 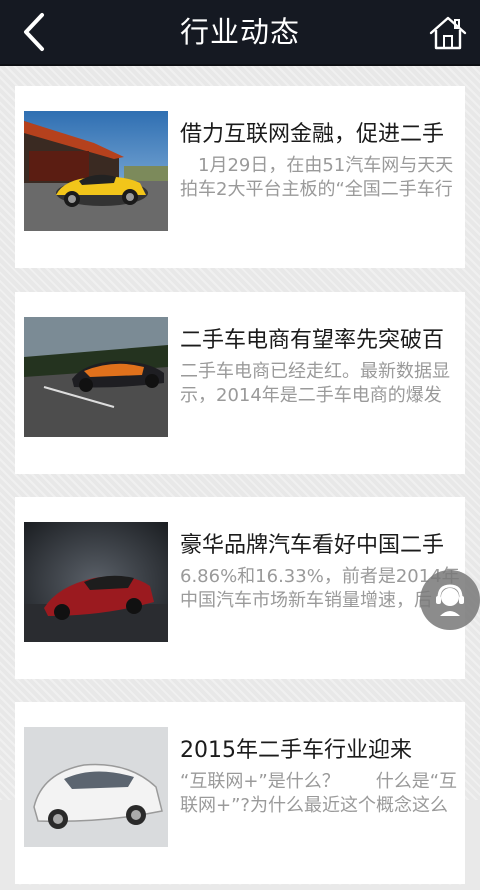 I want to click on top-navigation-bar: 行业动态, so click(x=240, y=33).